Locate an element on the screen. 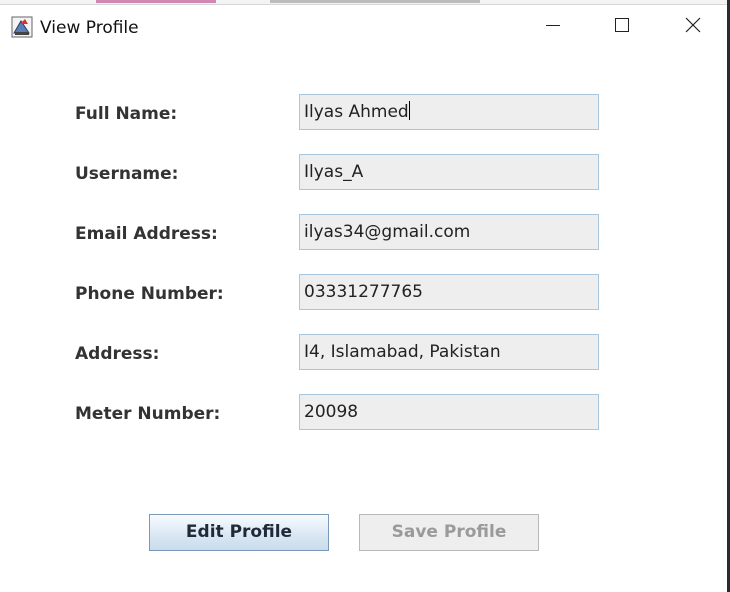  address-field: I4, Islamabad, Pakistan is located at coordinates (449, 352).